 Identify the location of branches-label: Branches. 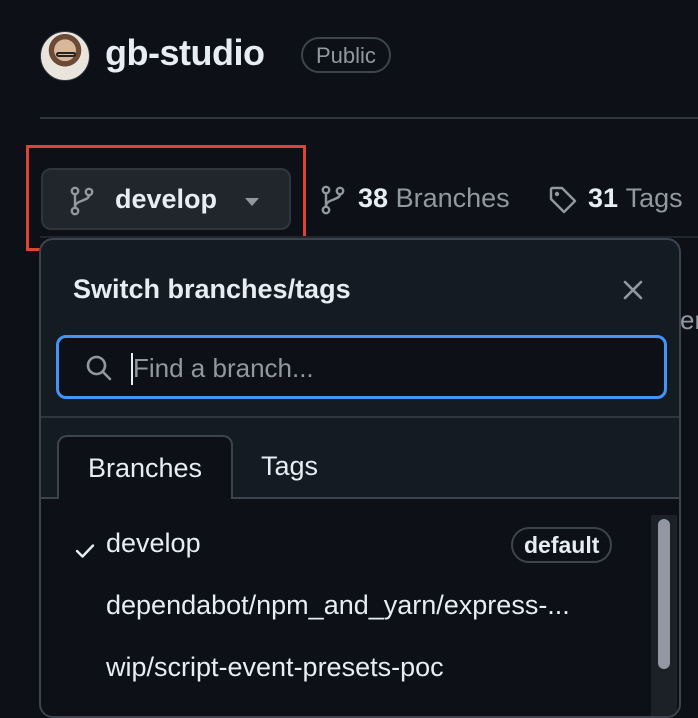
(452, 198).